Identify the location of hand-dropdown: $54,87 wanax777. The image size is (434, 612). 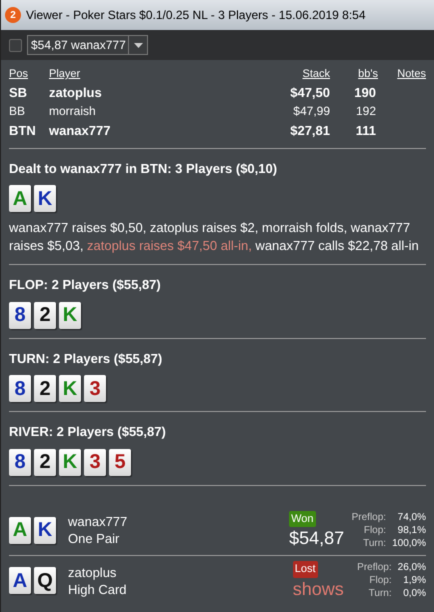
(87, 45).